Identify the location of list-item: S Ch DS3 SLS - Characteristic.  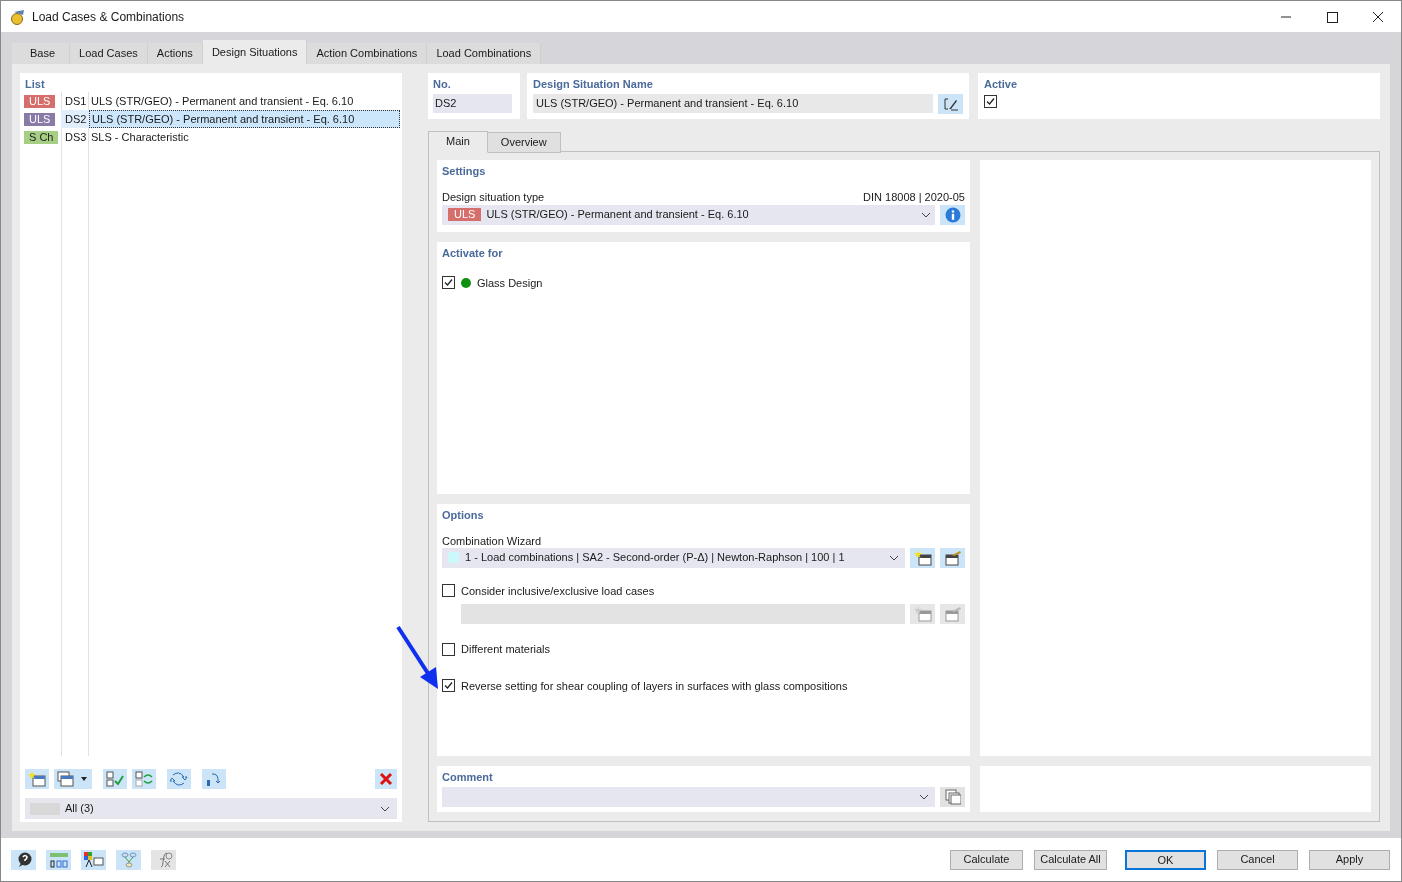
(211, 137).